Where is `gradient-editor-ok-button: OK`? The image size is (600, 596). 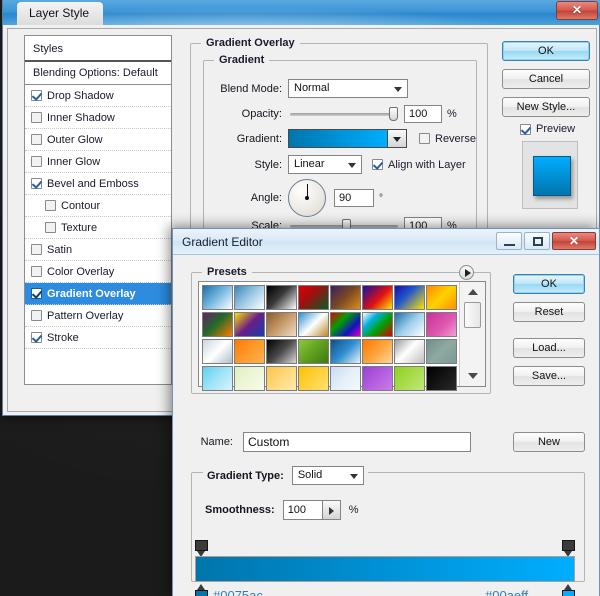
gradient-editor-ok-button: OK is located at coordinates (549, 284).